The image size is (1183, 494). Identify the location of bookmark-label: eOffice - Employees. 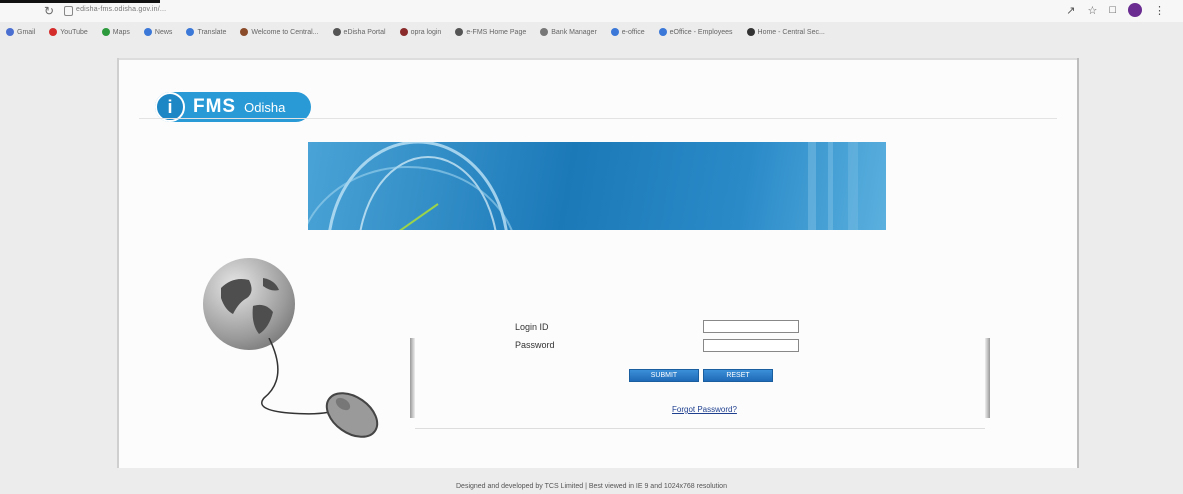
(701, 32).